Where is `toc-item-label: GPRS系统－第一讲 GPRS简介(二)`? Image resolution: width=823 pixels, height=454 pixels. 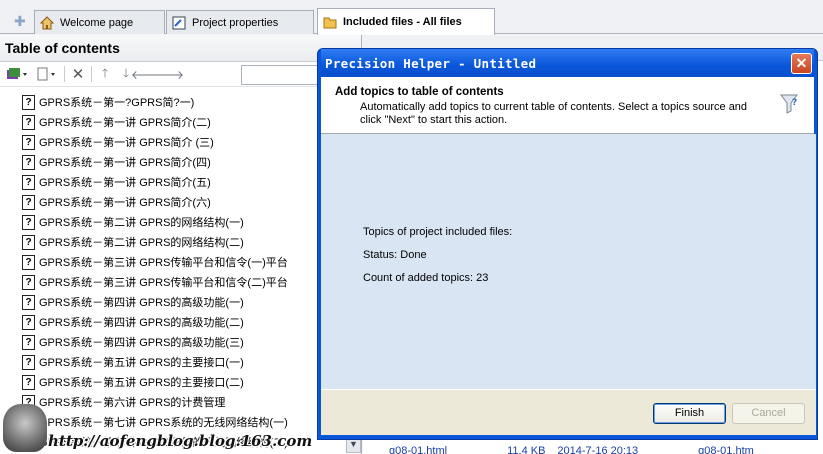
toc-item-label: GPRS系统－第一讲 GPRS简介(二) is located at coordinates (125, 123).